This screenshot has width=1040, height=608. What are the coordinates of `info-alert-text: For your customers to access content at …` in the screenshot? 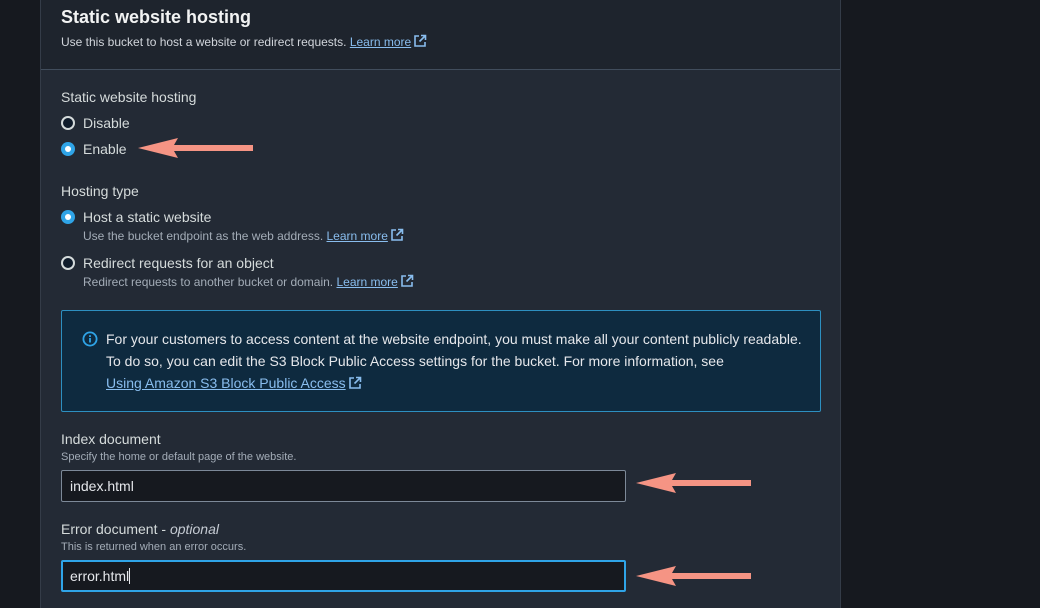 It's located at (456, 362).